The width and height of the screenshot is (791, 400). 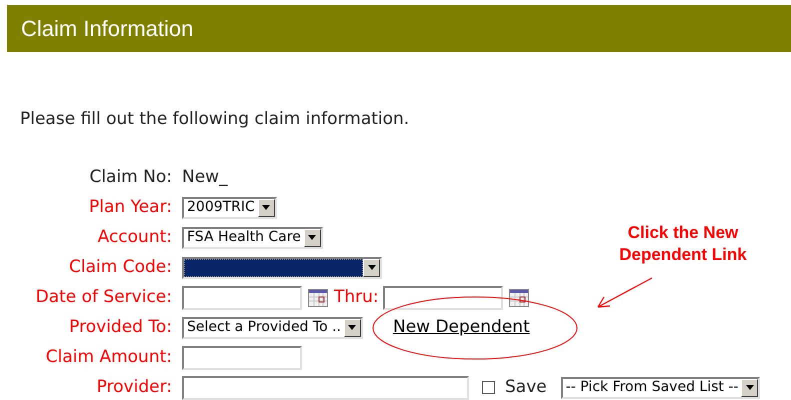 What do you see at coordinates (107, 29) in the screenshot?
I see `page-title: Claim Information` at bounding box center [107, 29].